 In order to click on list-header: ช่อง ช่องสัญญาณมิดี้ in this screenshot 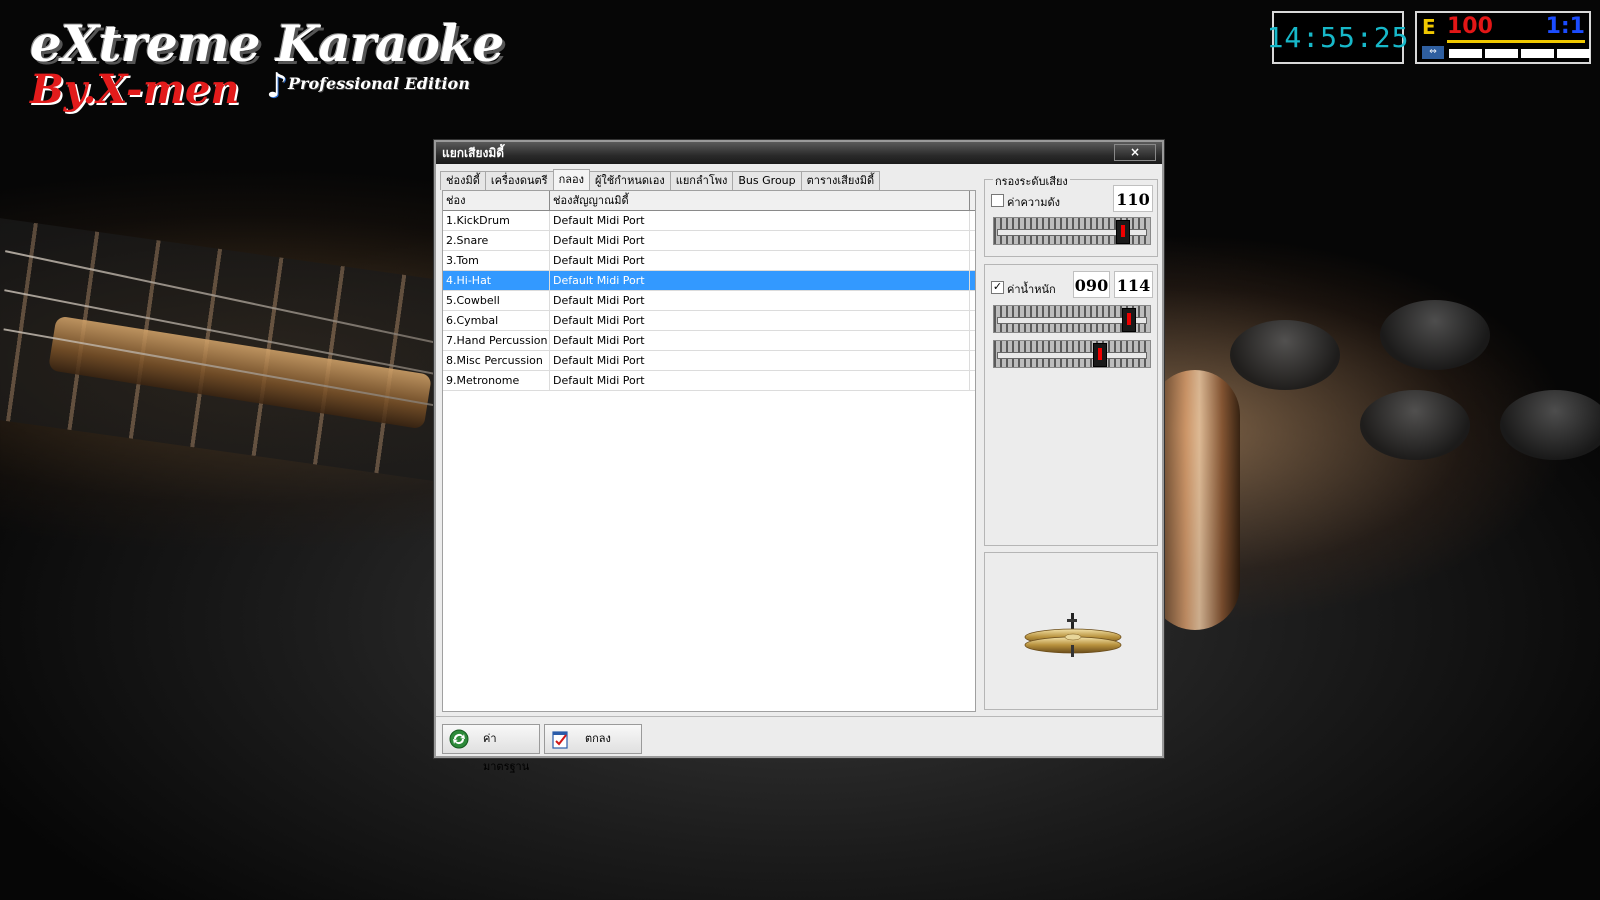, I will do `click(709, 201)`.